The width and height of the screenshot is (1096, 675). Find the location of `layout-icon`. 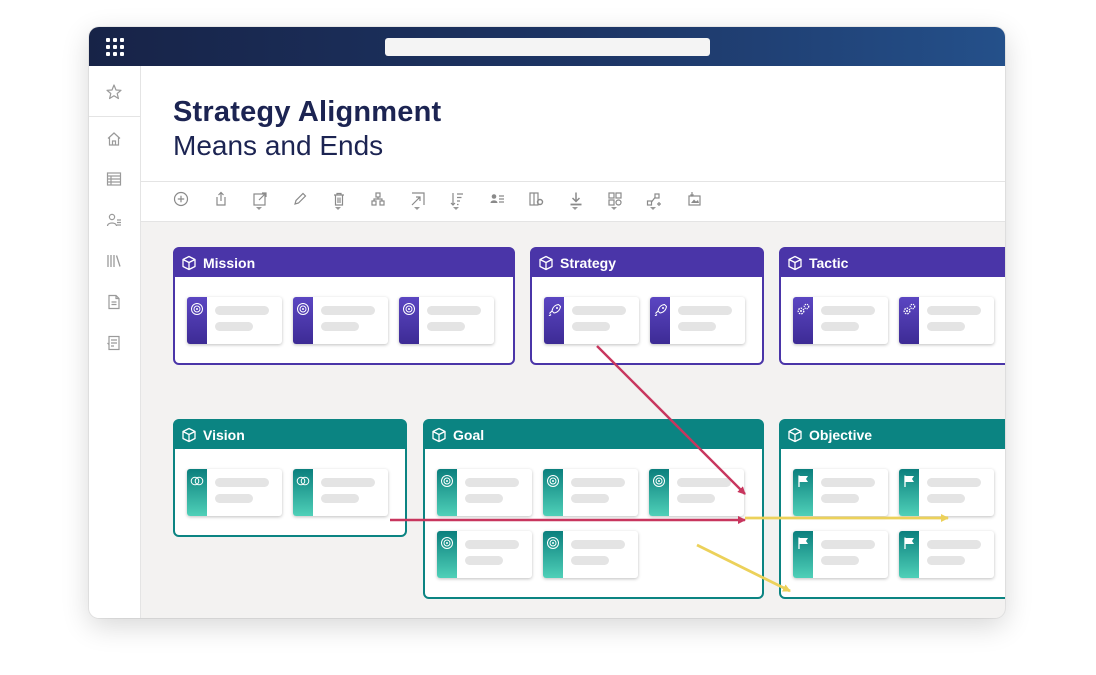

layout-icon is located at coordinates (616, 202).